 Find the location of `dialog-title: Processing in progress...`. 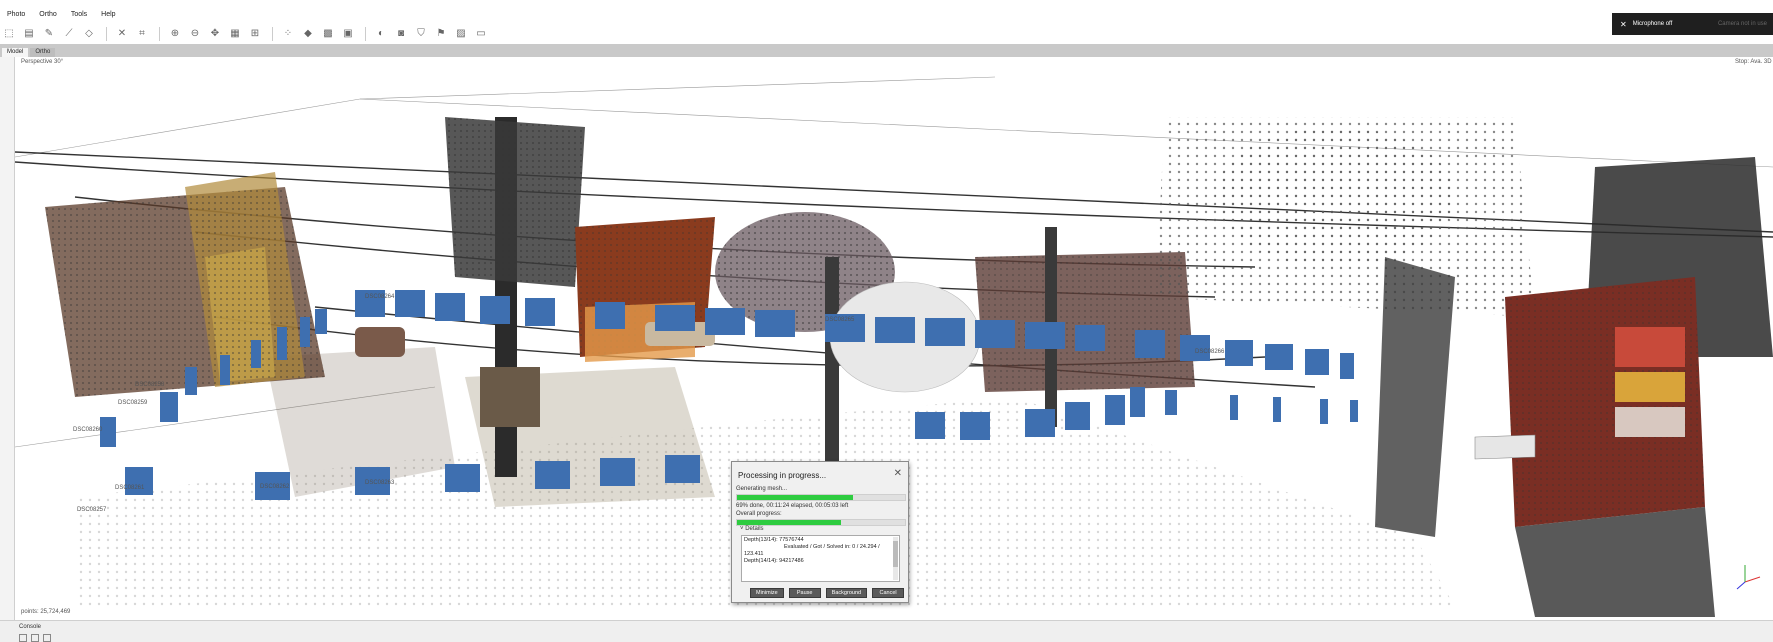

dialog-title: Processing in progress... is located at coordinates (782, 475).